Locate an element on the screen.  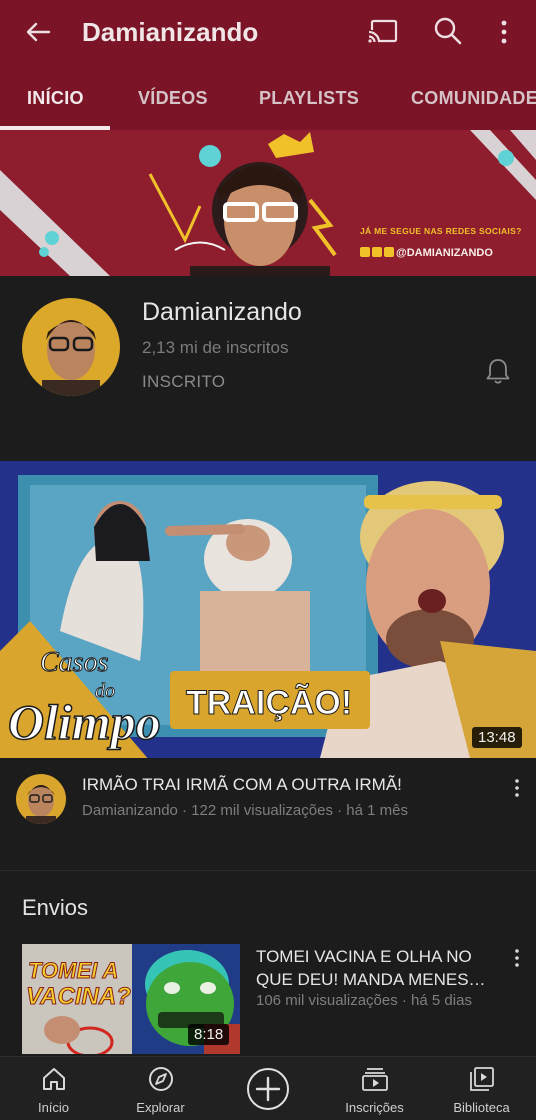
cast-icon is located at coordinates (382, 32).